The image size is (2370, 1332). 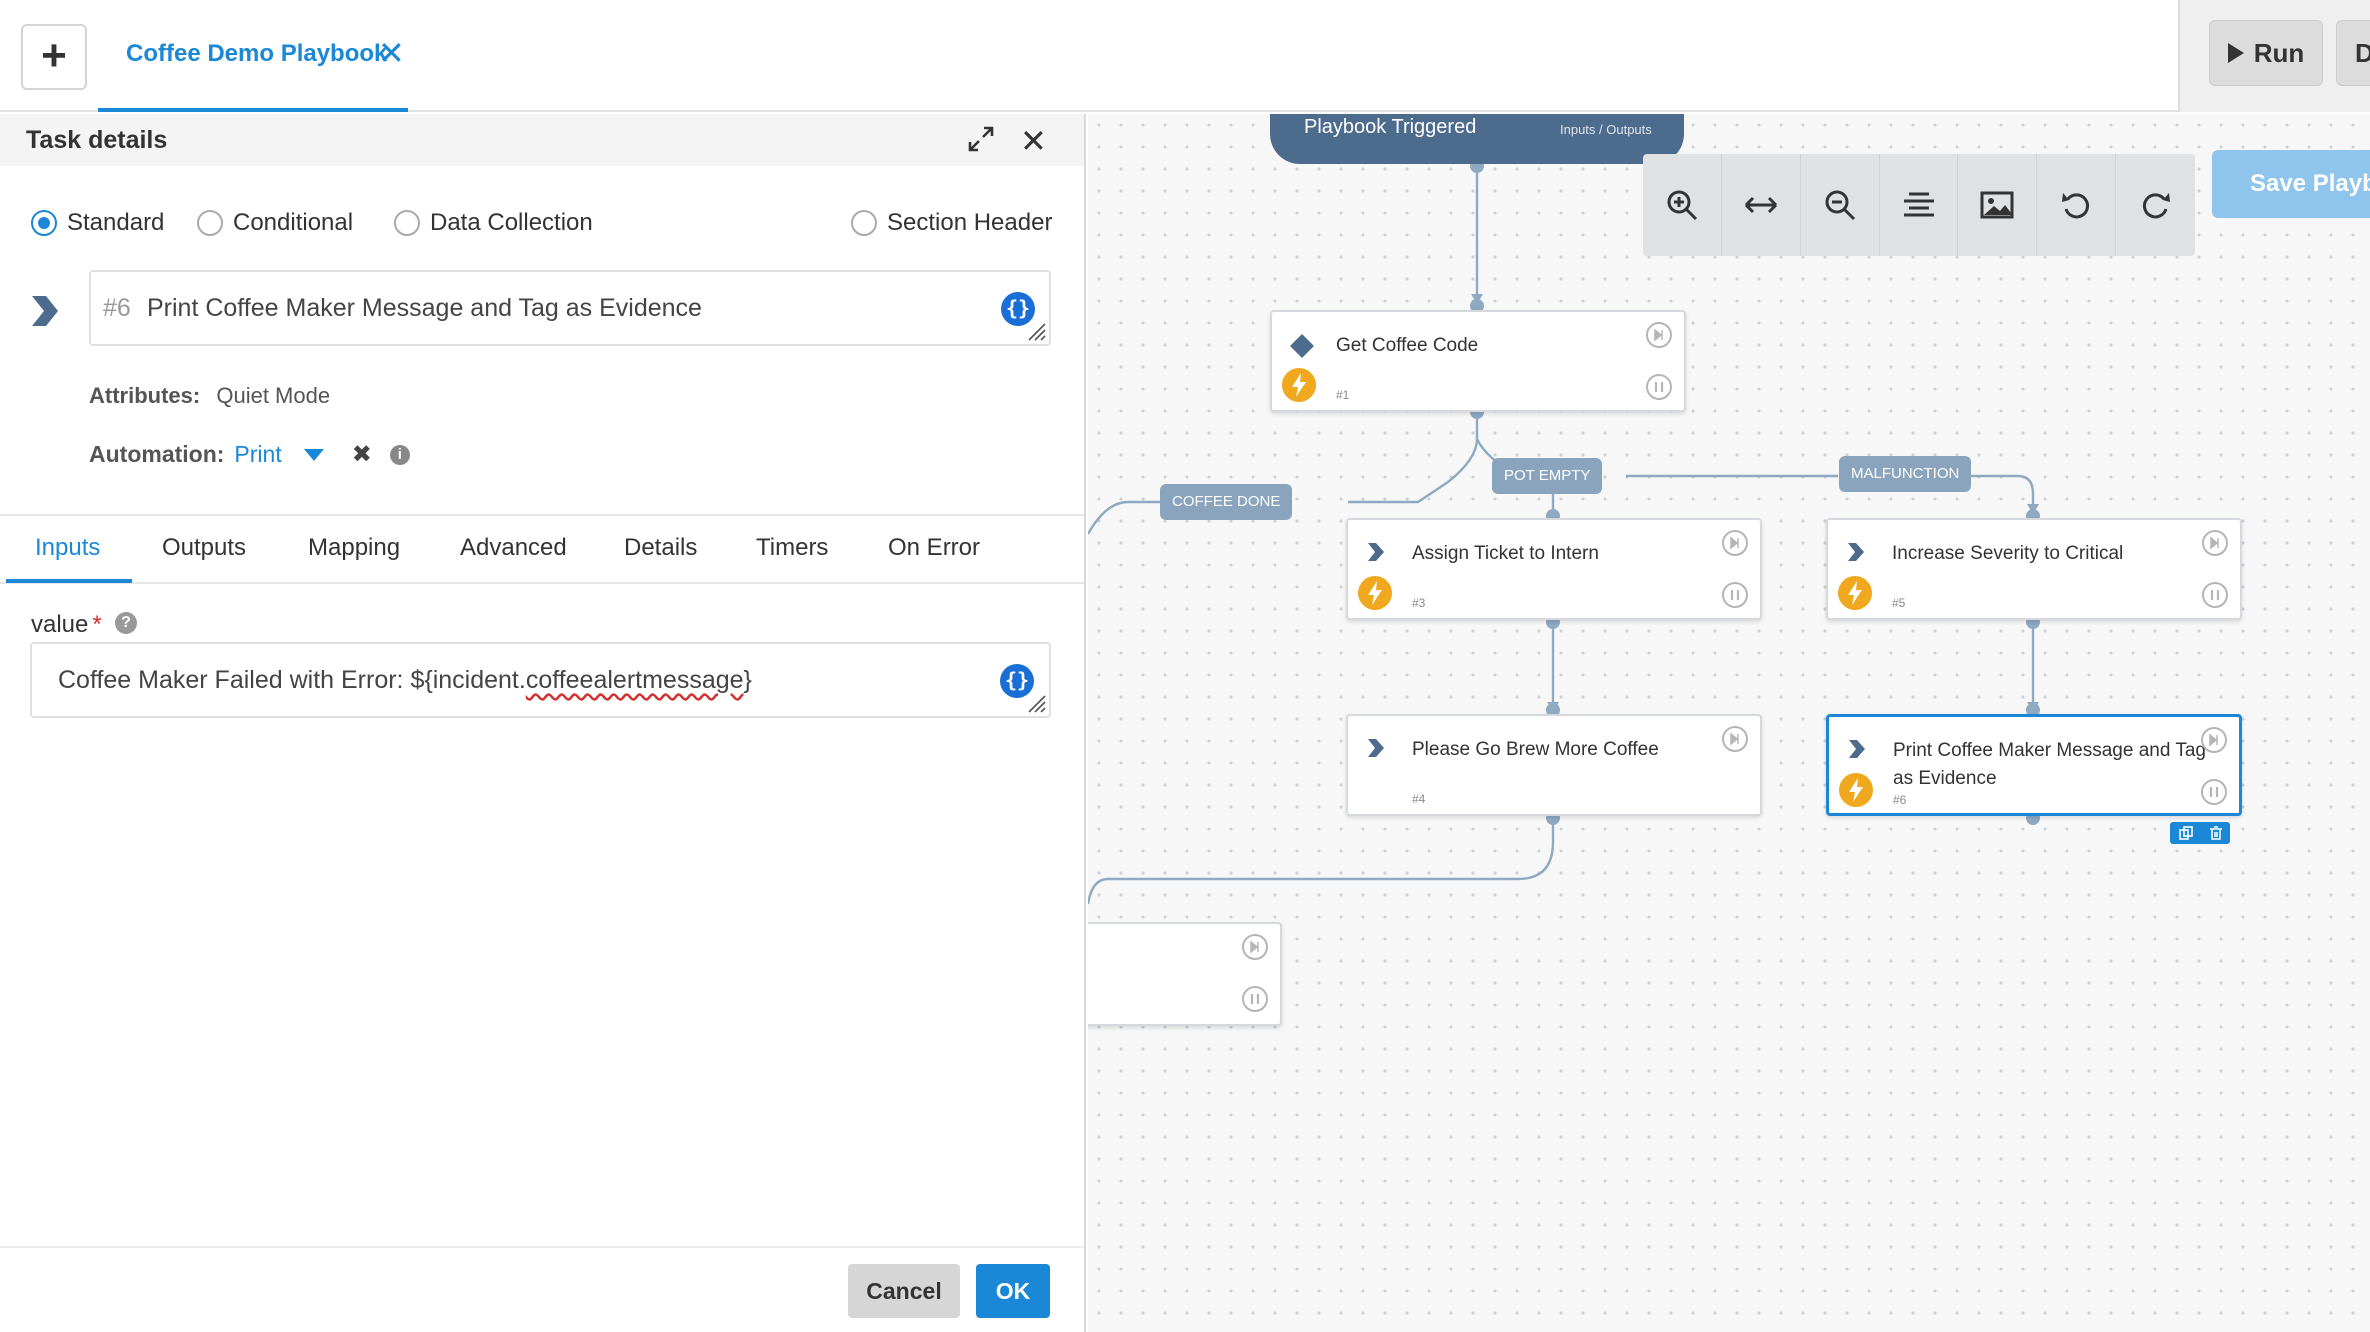 What do you see at coordinates (1900, 800) in the screenshot?
I see `node-number: #6` at bounding box center [1900, 800].